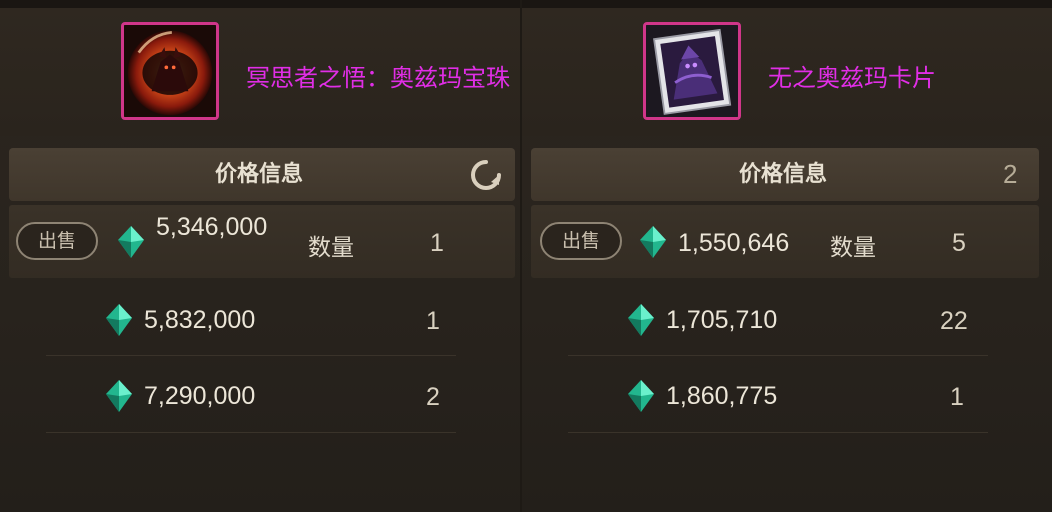  What do you see at coordinates (734, 243) in the screenshot?
I see `listing-price: 1,550,646` at bounding box center [734, 243].